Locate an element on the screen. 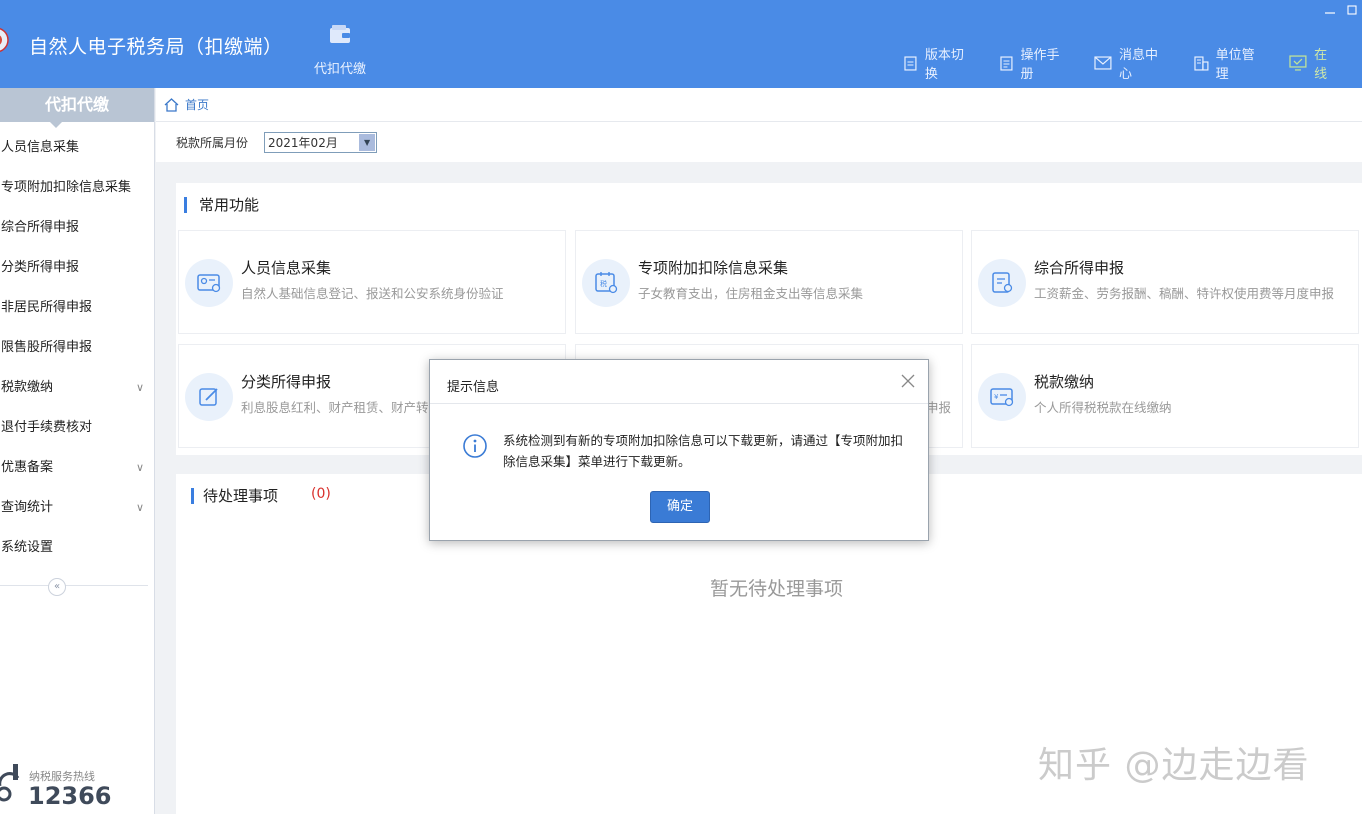 Image resolution: width=1362 pixels, height=814 pixels. report-icon is located at coordinates (1002, 283).